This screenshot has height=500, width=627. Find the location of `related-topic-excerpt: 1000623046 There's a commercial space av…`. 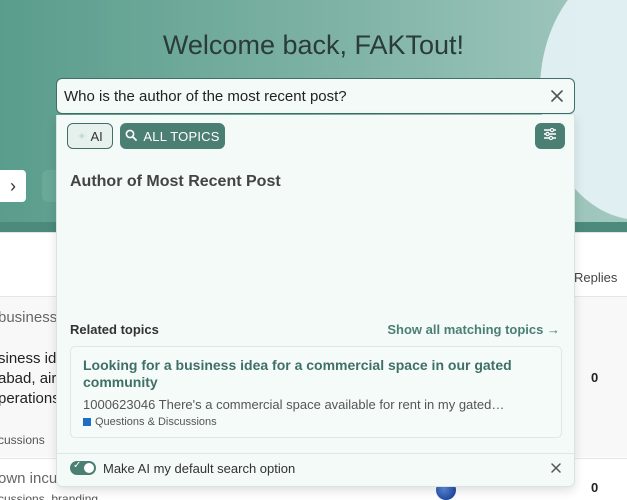

related-topic-excerpt: 1000623046 There's a commercial space av… is located at coordinates (294, 404).